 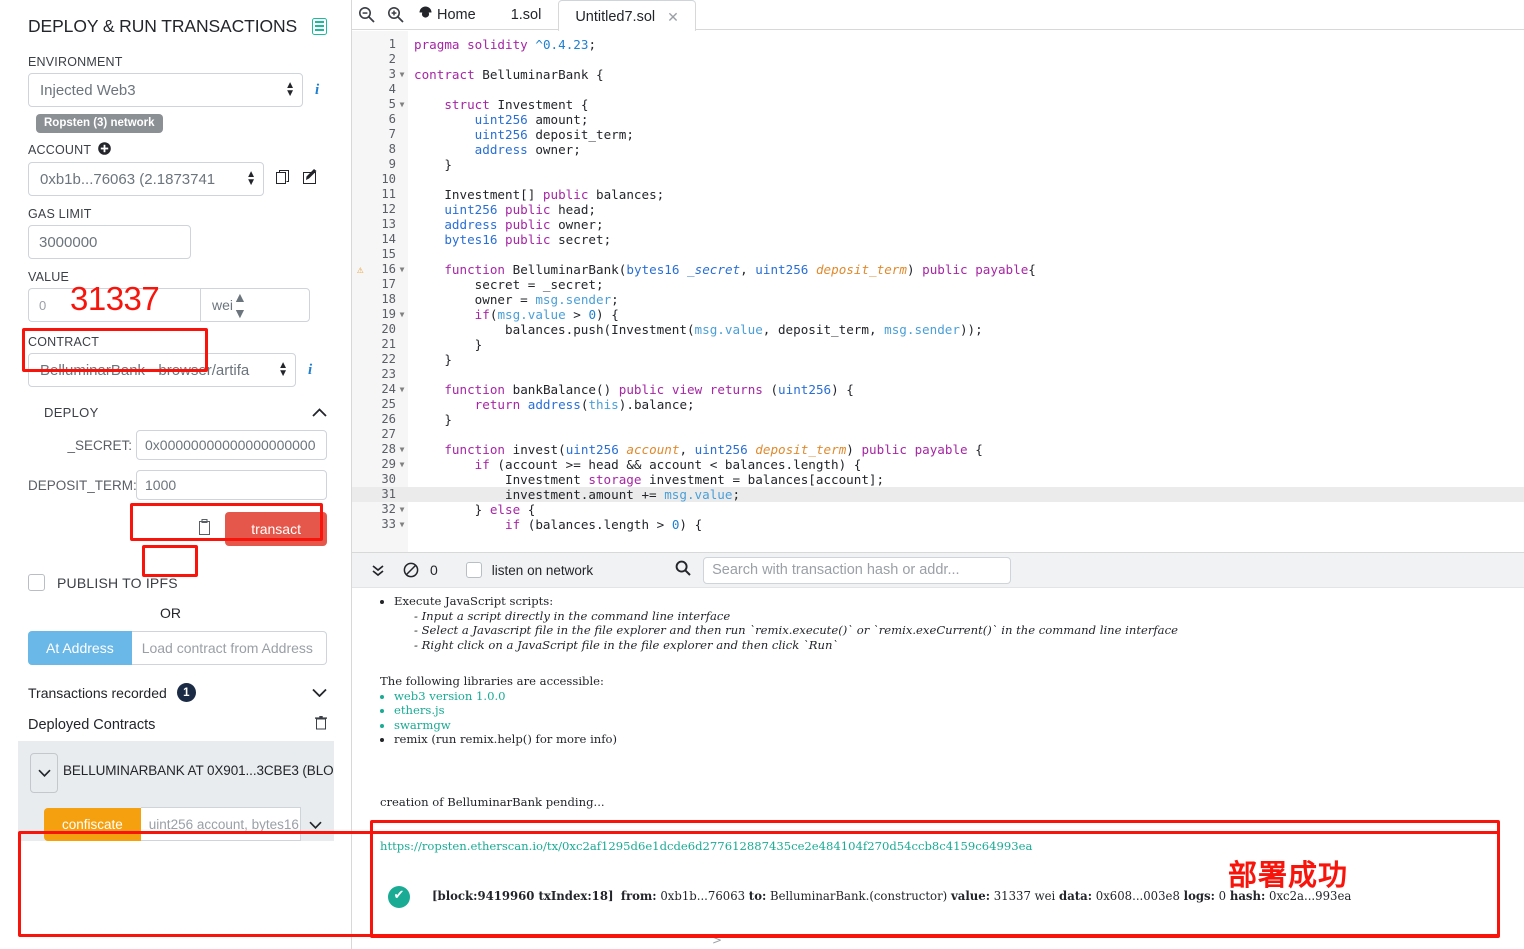 What do you see at coordinates (938, 434) in the screenshot?
I see `code-line: 27` at bounding box center [938, 434].